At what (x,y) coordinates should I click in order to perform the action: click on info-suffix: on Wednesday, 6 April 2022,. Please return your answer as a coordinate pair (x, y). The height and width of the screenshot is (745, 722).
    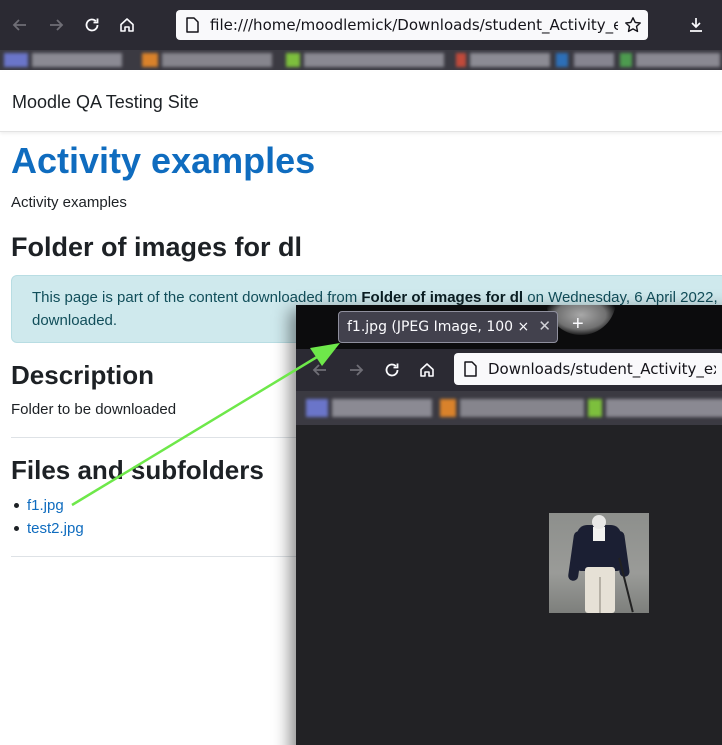
    Looking at the image, I should click on (620, 297).